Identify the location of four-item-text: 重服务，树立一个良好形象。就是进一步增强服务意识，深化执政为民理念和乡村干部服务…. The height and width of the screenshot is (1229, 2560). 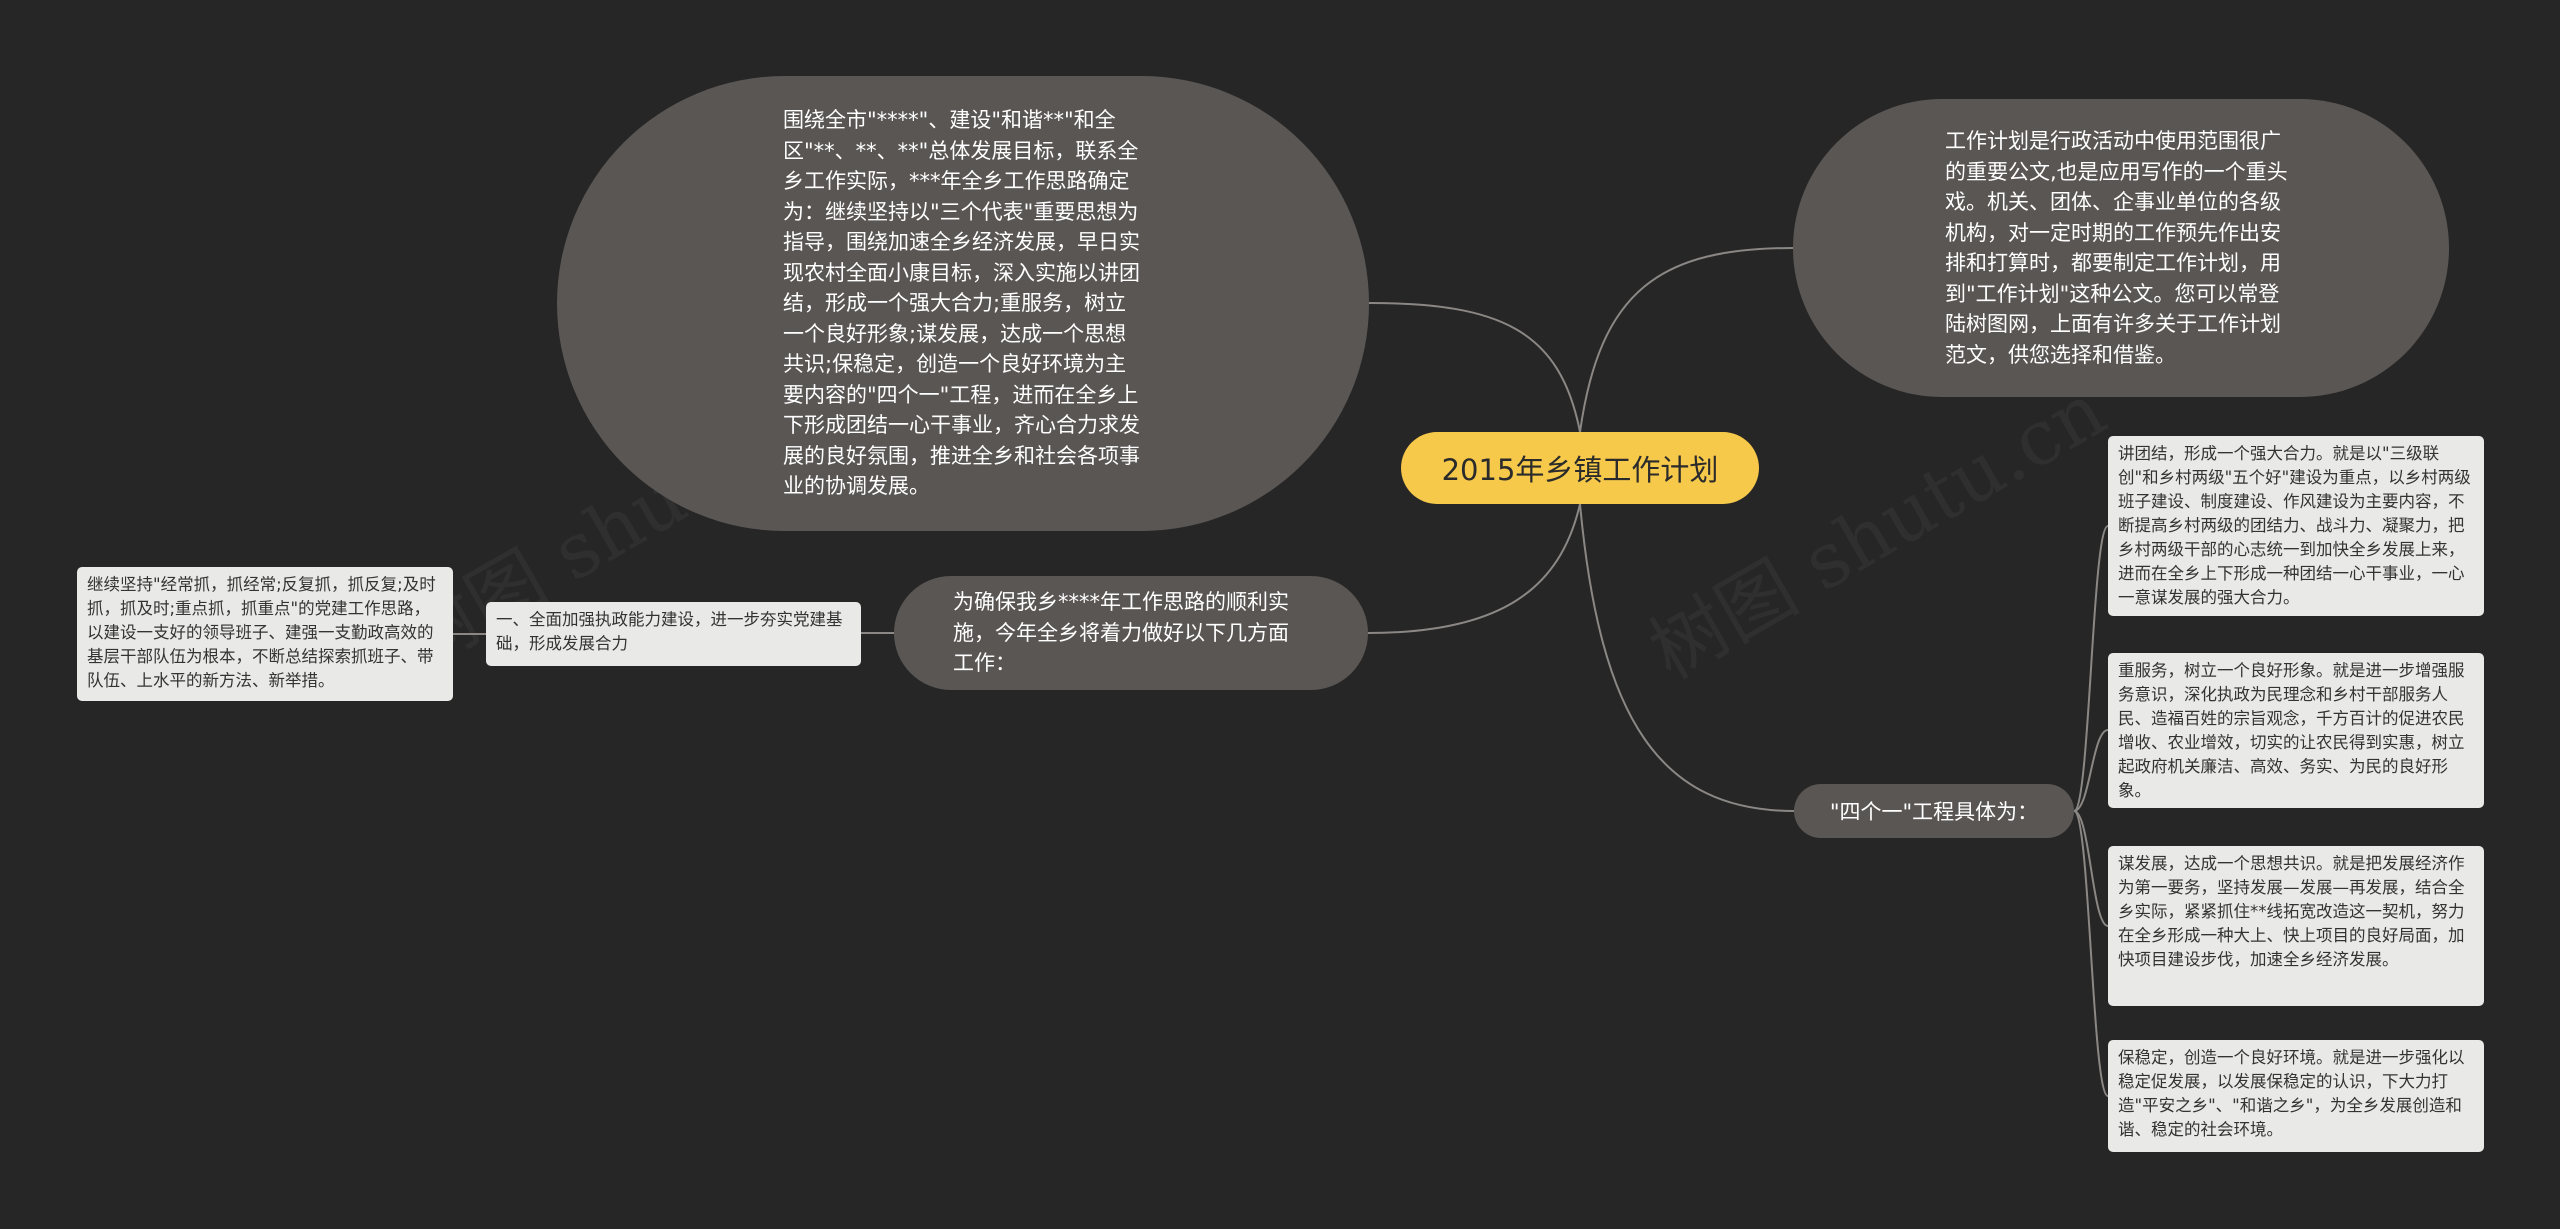
(2291, 730).